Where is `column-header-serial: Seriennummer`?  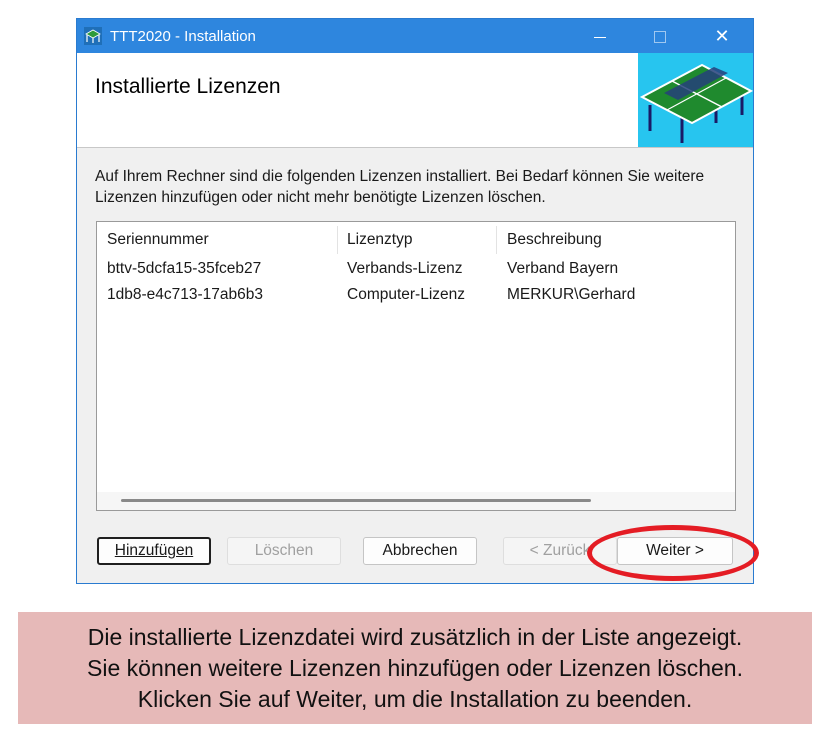
column-header-serial: Seriennummer is located at coordinates (222, 240).